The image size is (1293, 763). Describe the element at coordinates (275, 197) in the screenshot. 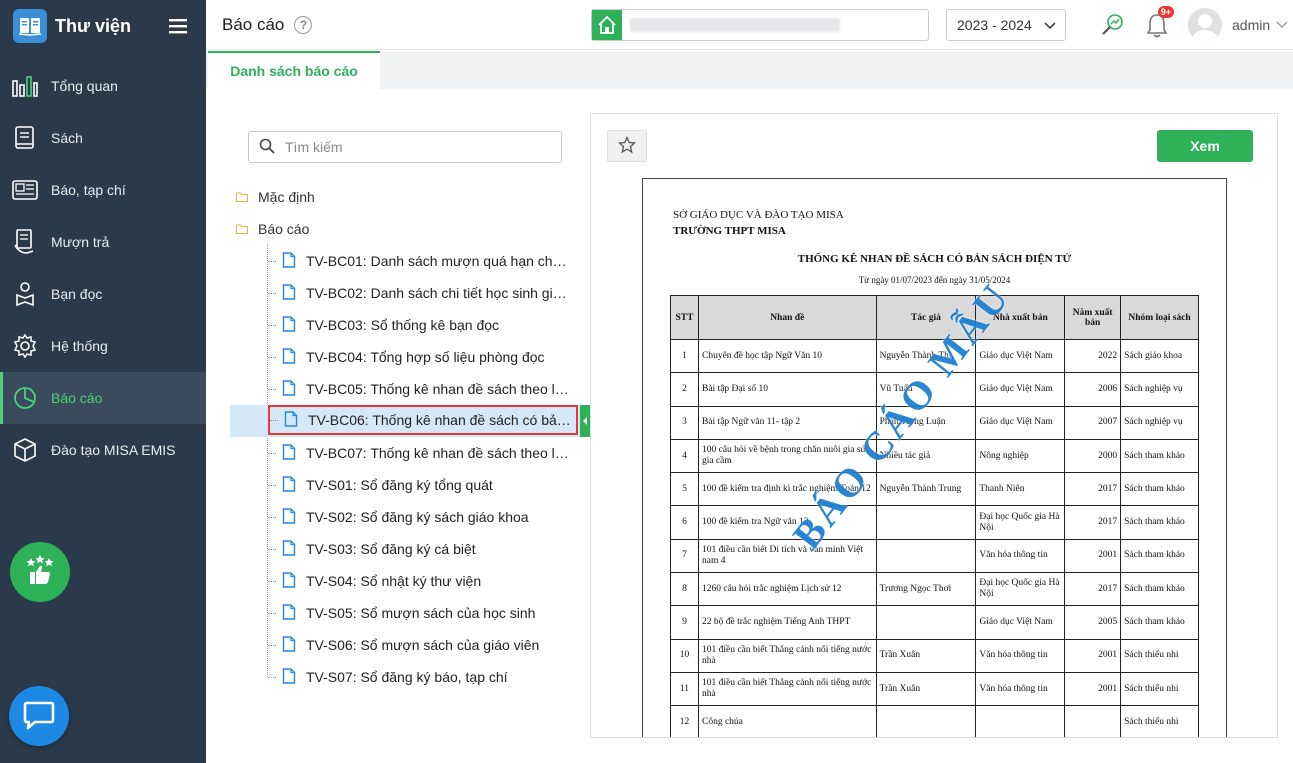

I see `folder-mac-dinh: Mặc định` at that location.